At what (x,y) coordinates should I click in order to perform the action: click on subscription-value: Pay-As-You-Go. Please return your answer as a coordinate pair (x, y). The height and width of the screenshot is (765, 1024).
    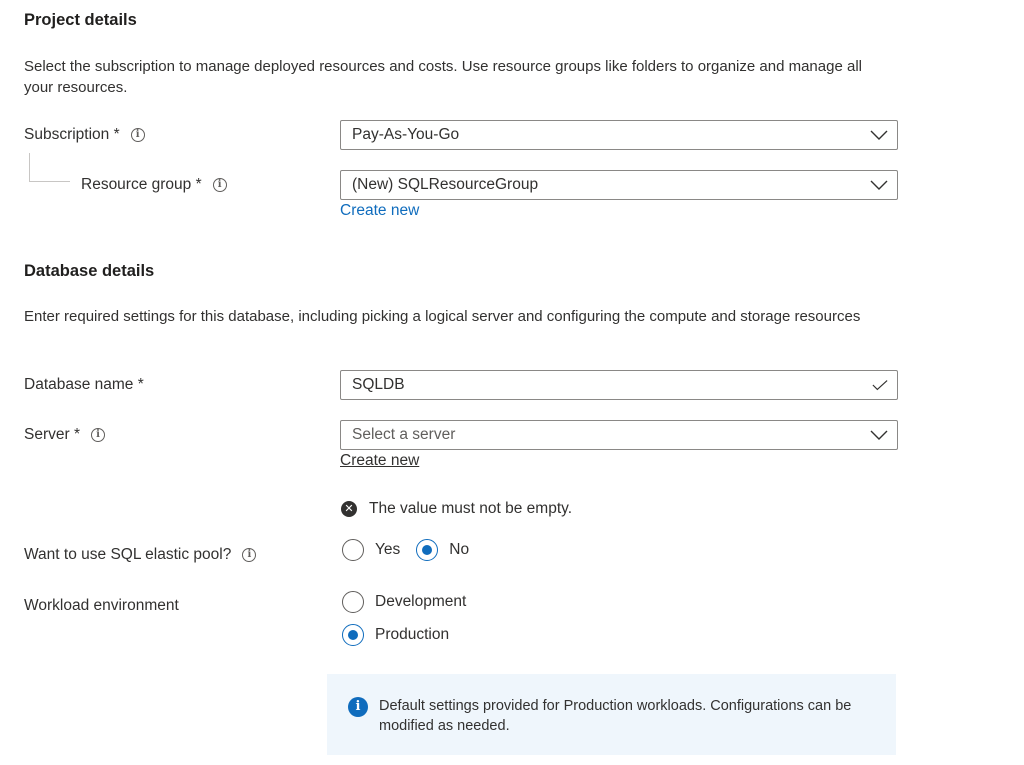
    Looking at the image, I should click on (406, 134).